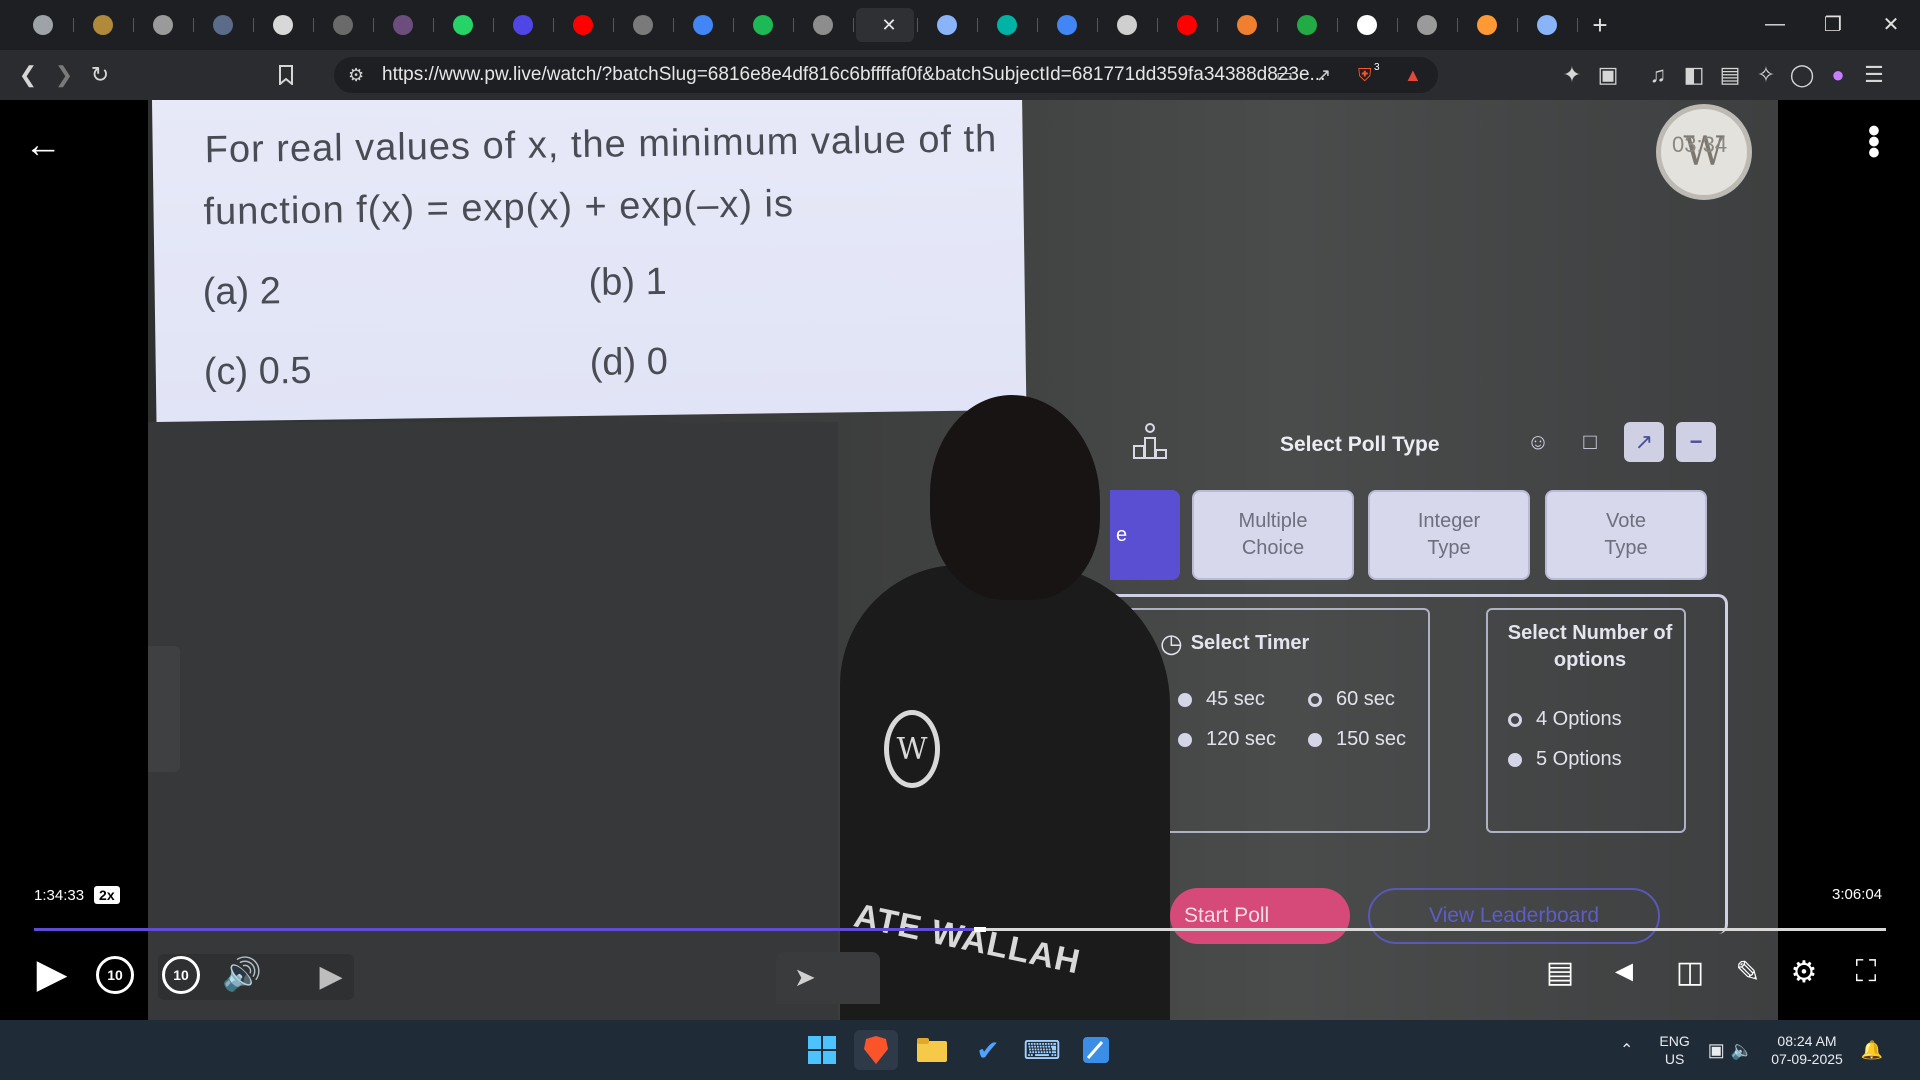 The height and width of the screenshot is (1080, 1920). What do you see at coordinates (1748, 972) in the screenshot?
I see `notes-icon: ✎` at bounding box center [1748, 972].